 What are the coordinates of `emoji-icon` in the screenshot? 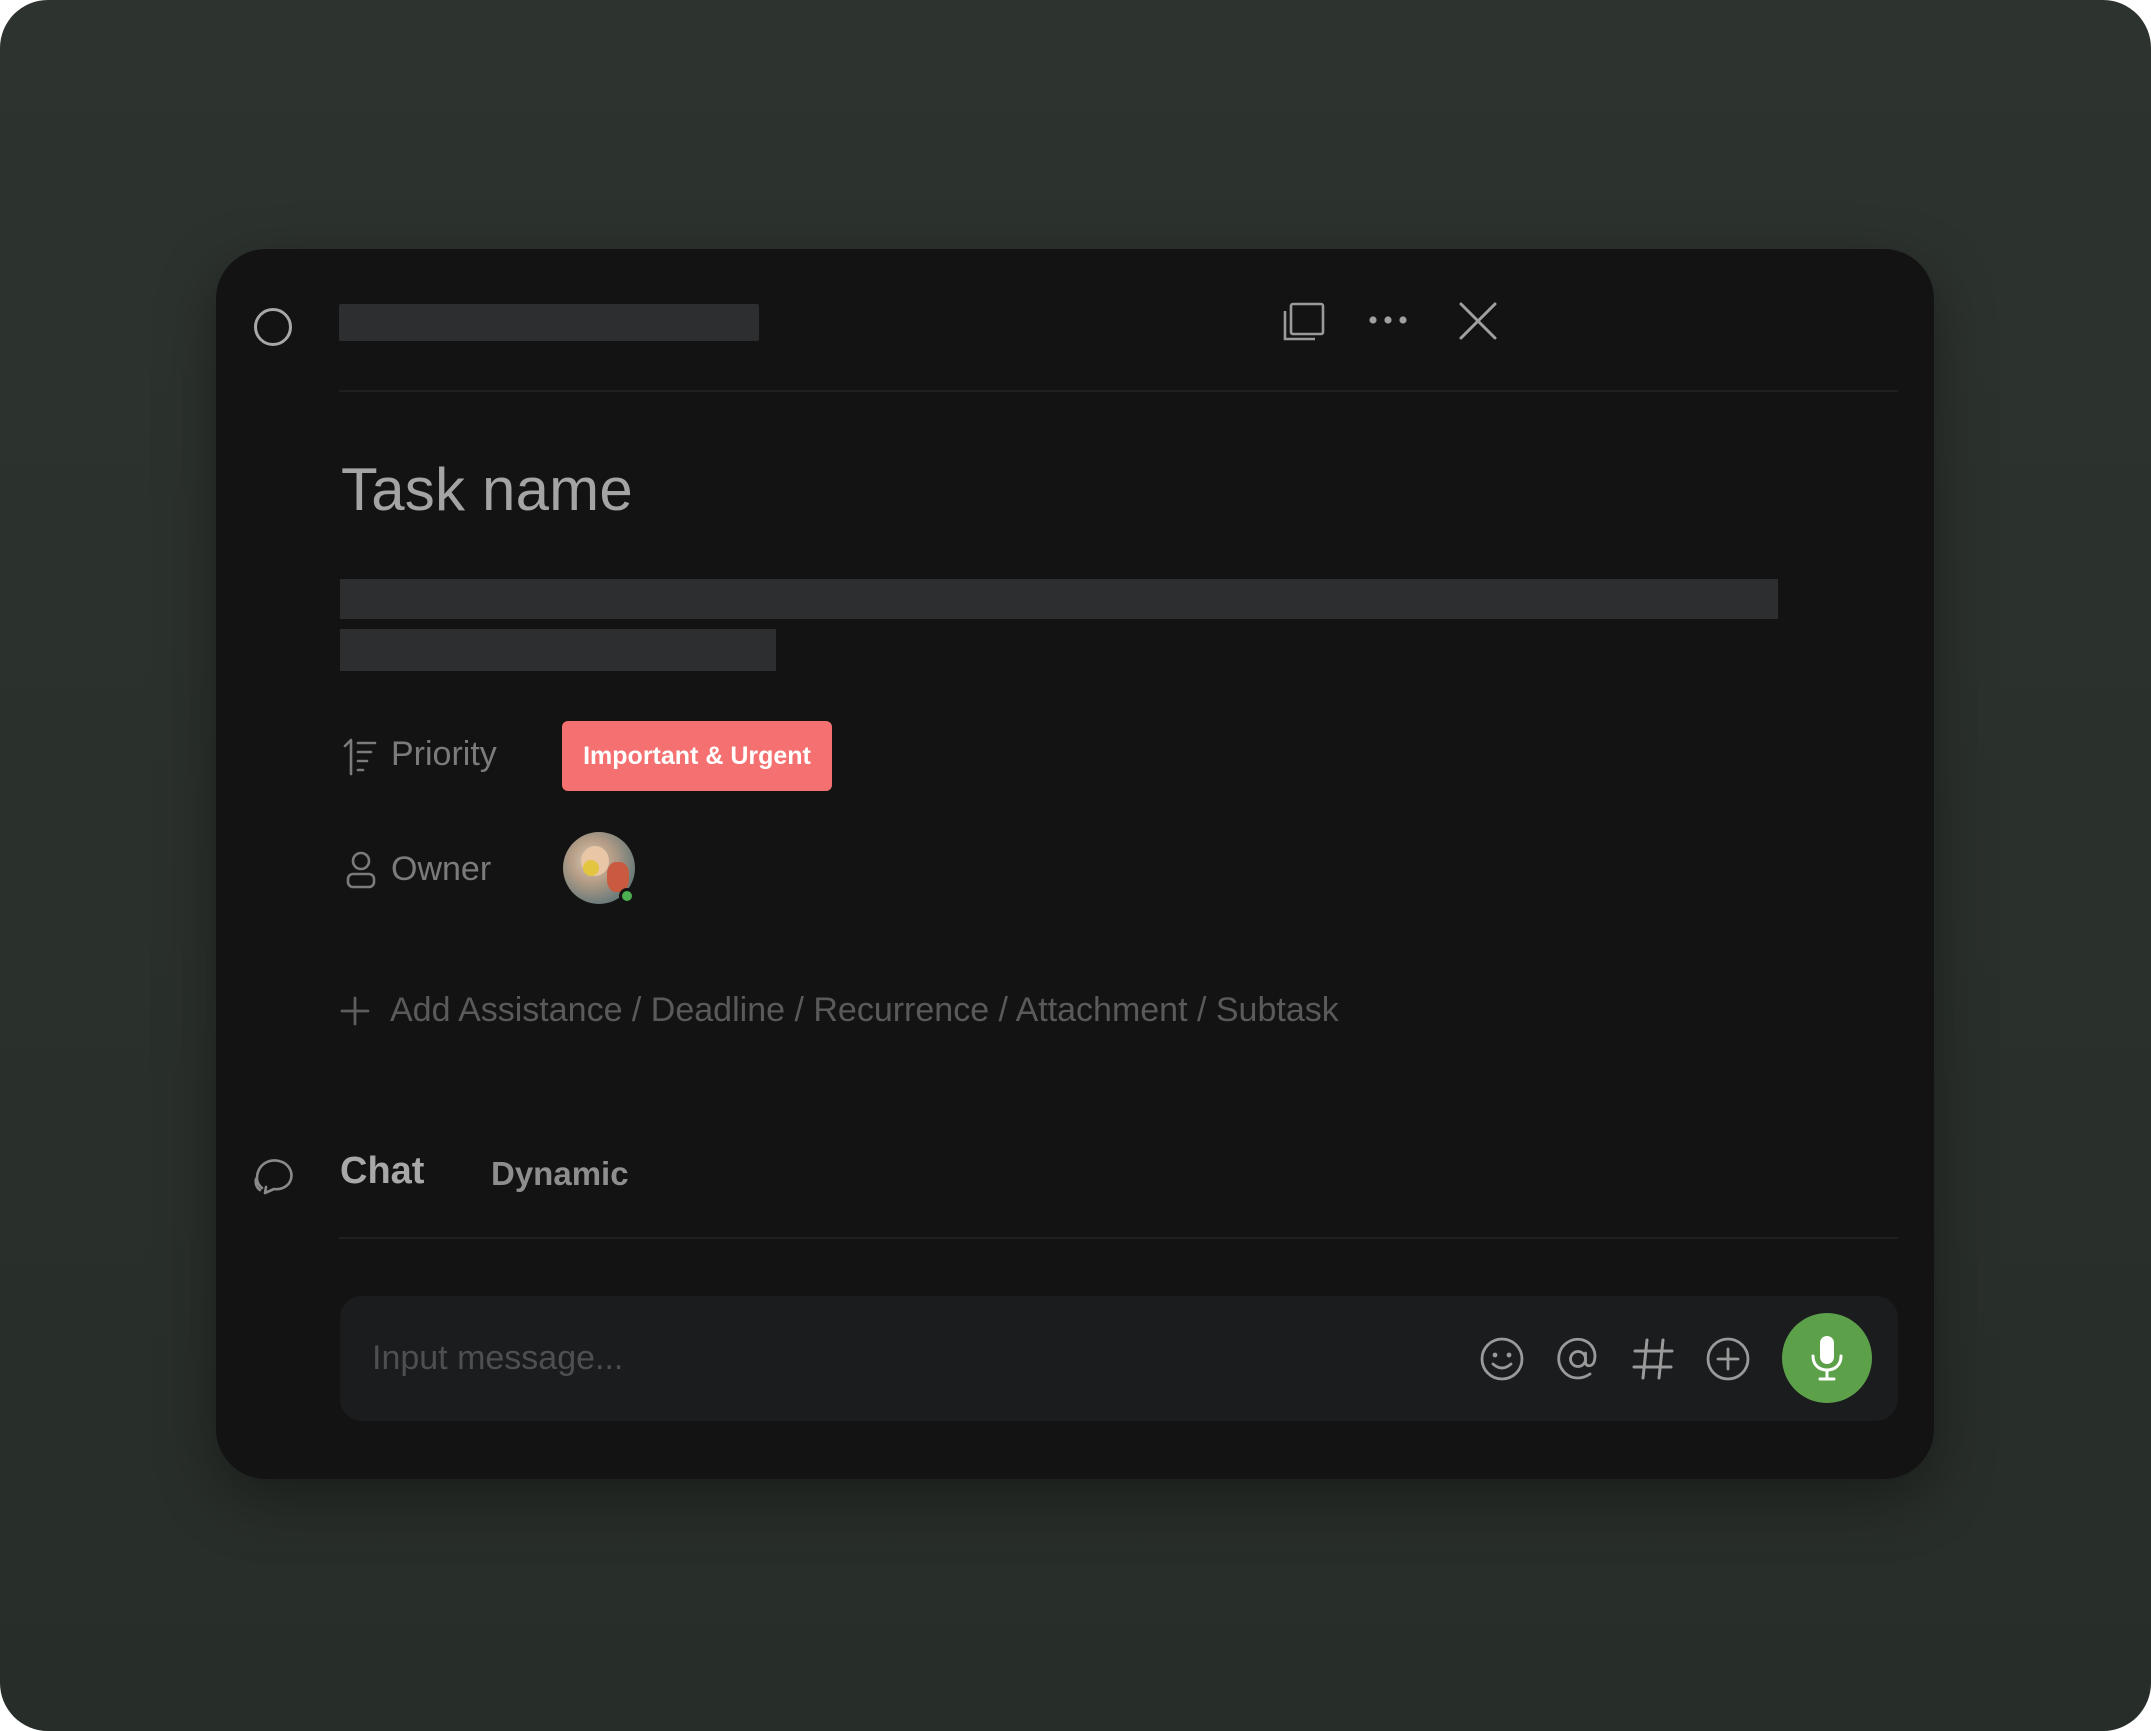 It's located at (1502, 1359).